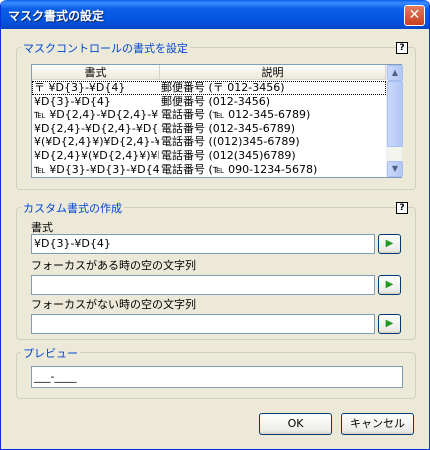 The image size is (430, 450). What do you see at coordinates (402, 48) in the screenshot?
I see `format-help-icon: ?` at bounding box center [402, 48].